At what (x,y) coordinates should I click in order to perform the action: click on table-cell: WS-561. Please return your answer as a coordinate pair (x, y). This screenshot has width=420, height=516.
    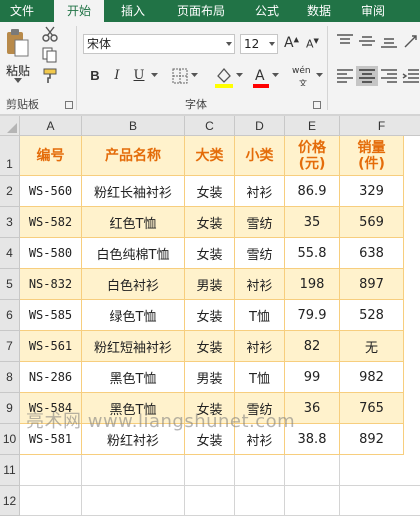
    Looking at the image, I should click on (51, 346).